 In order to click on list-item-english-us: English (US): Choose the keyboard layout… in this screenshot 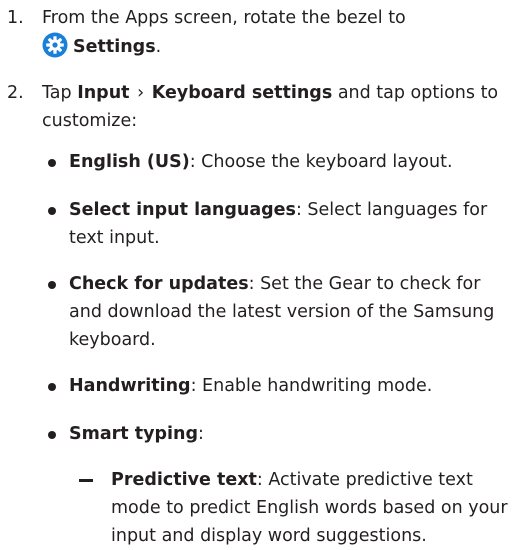, I will do `click(281, 162)`.